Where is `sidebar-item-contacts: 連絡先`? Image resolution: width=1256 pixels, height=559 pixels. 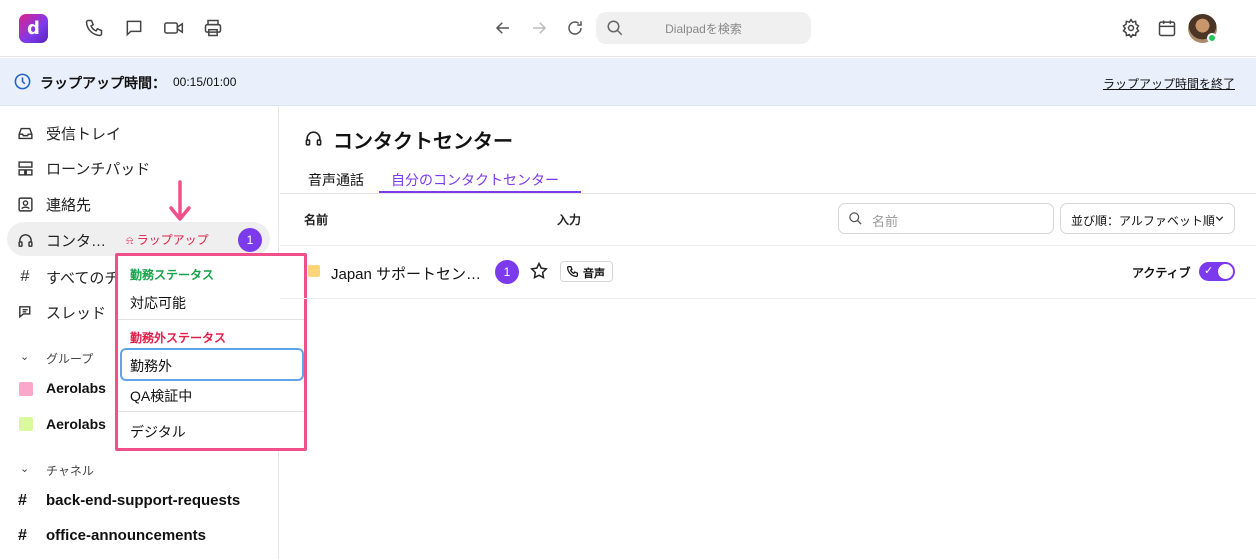 sidebar-item-contacts: 連絡先 is located at coordinates (139, 203).